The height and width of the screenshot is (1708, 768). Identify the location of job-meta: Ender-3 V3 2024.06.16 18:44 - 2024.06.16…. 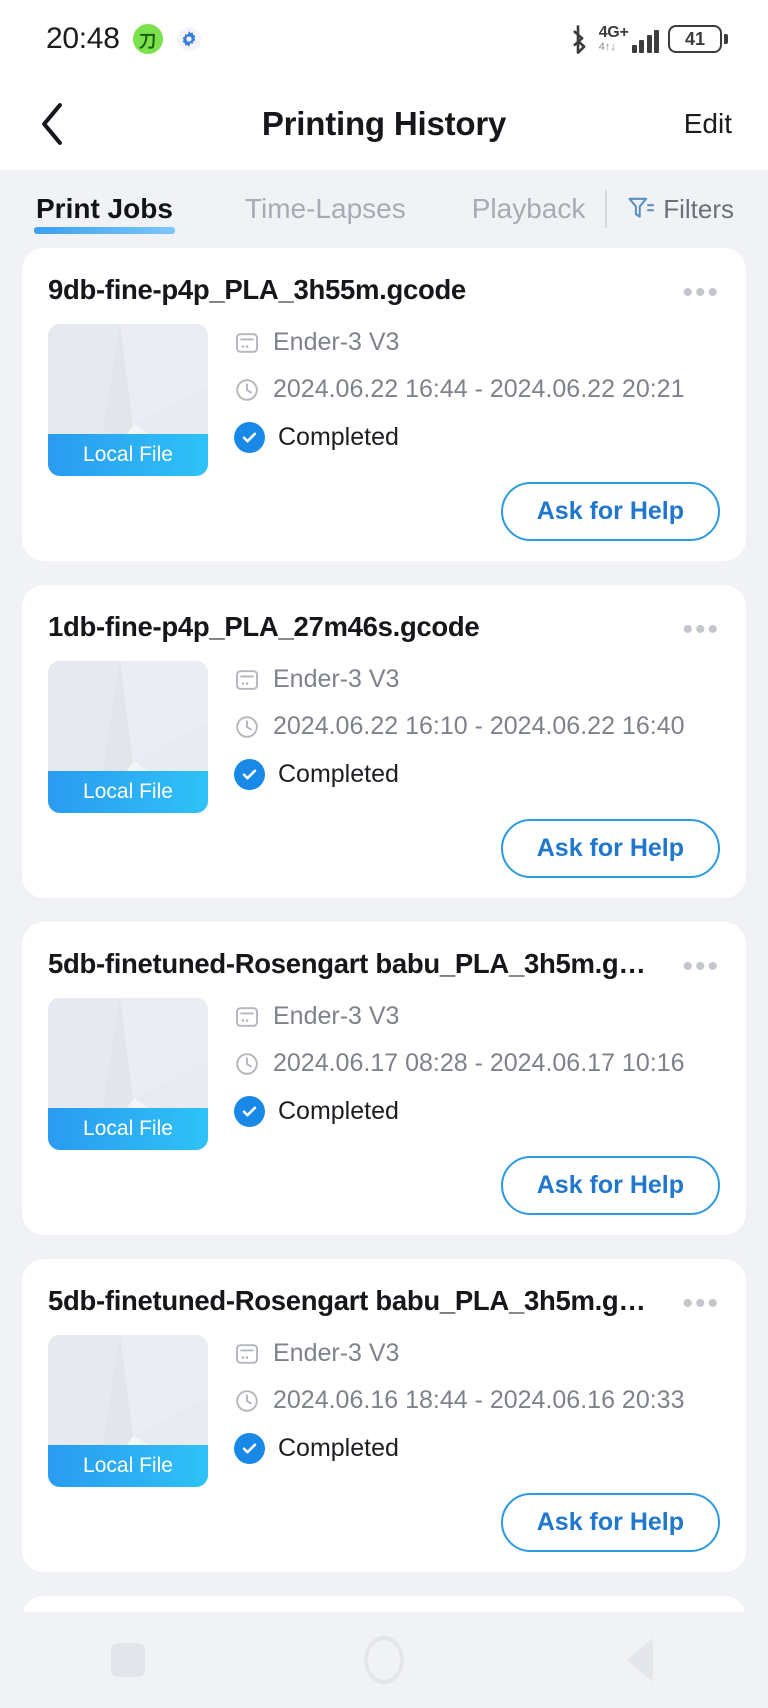
(477, 1411).